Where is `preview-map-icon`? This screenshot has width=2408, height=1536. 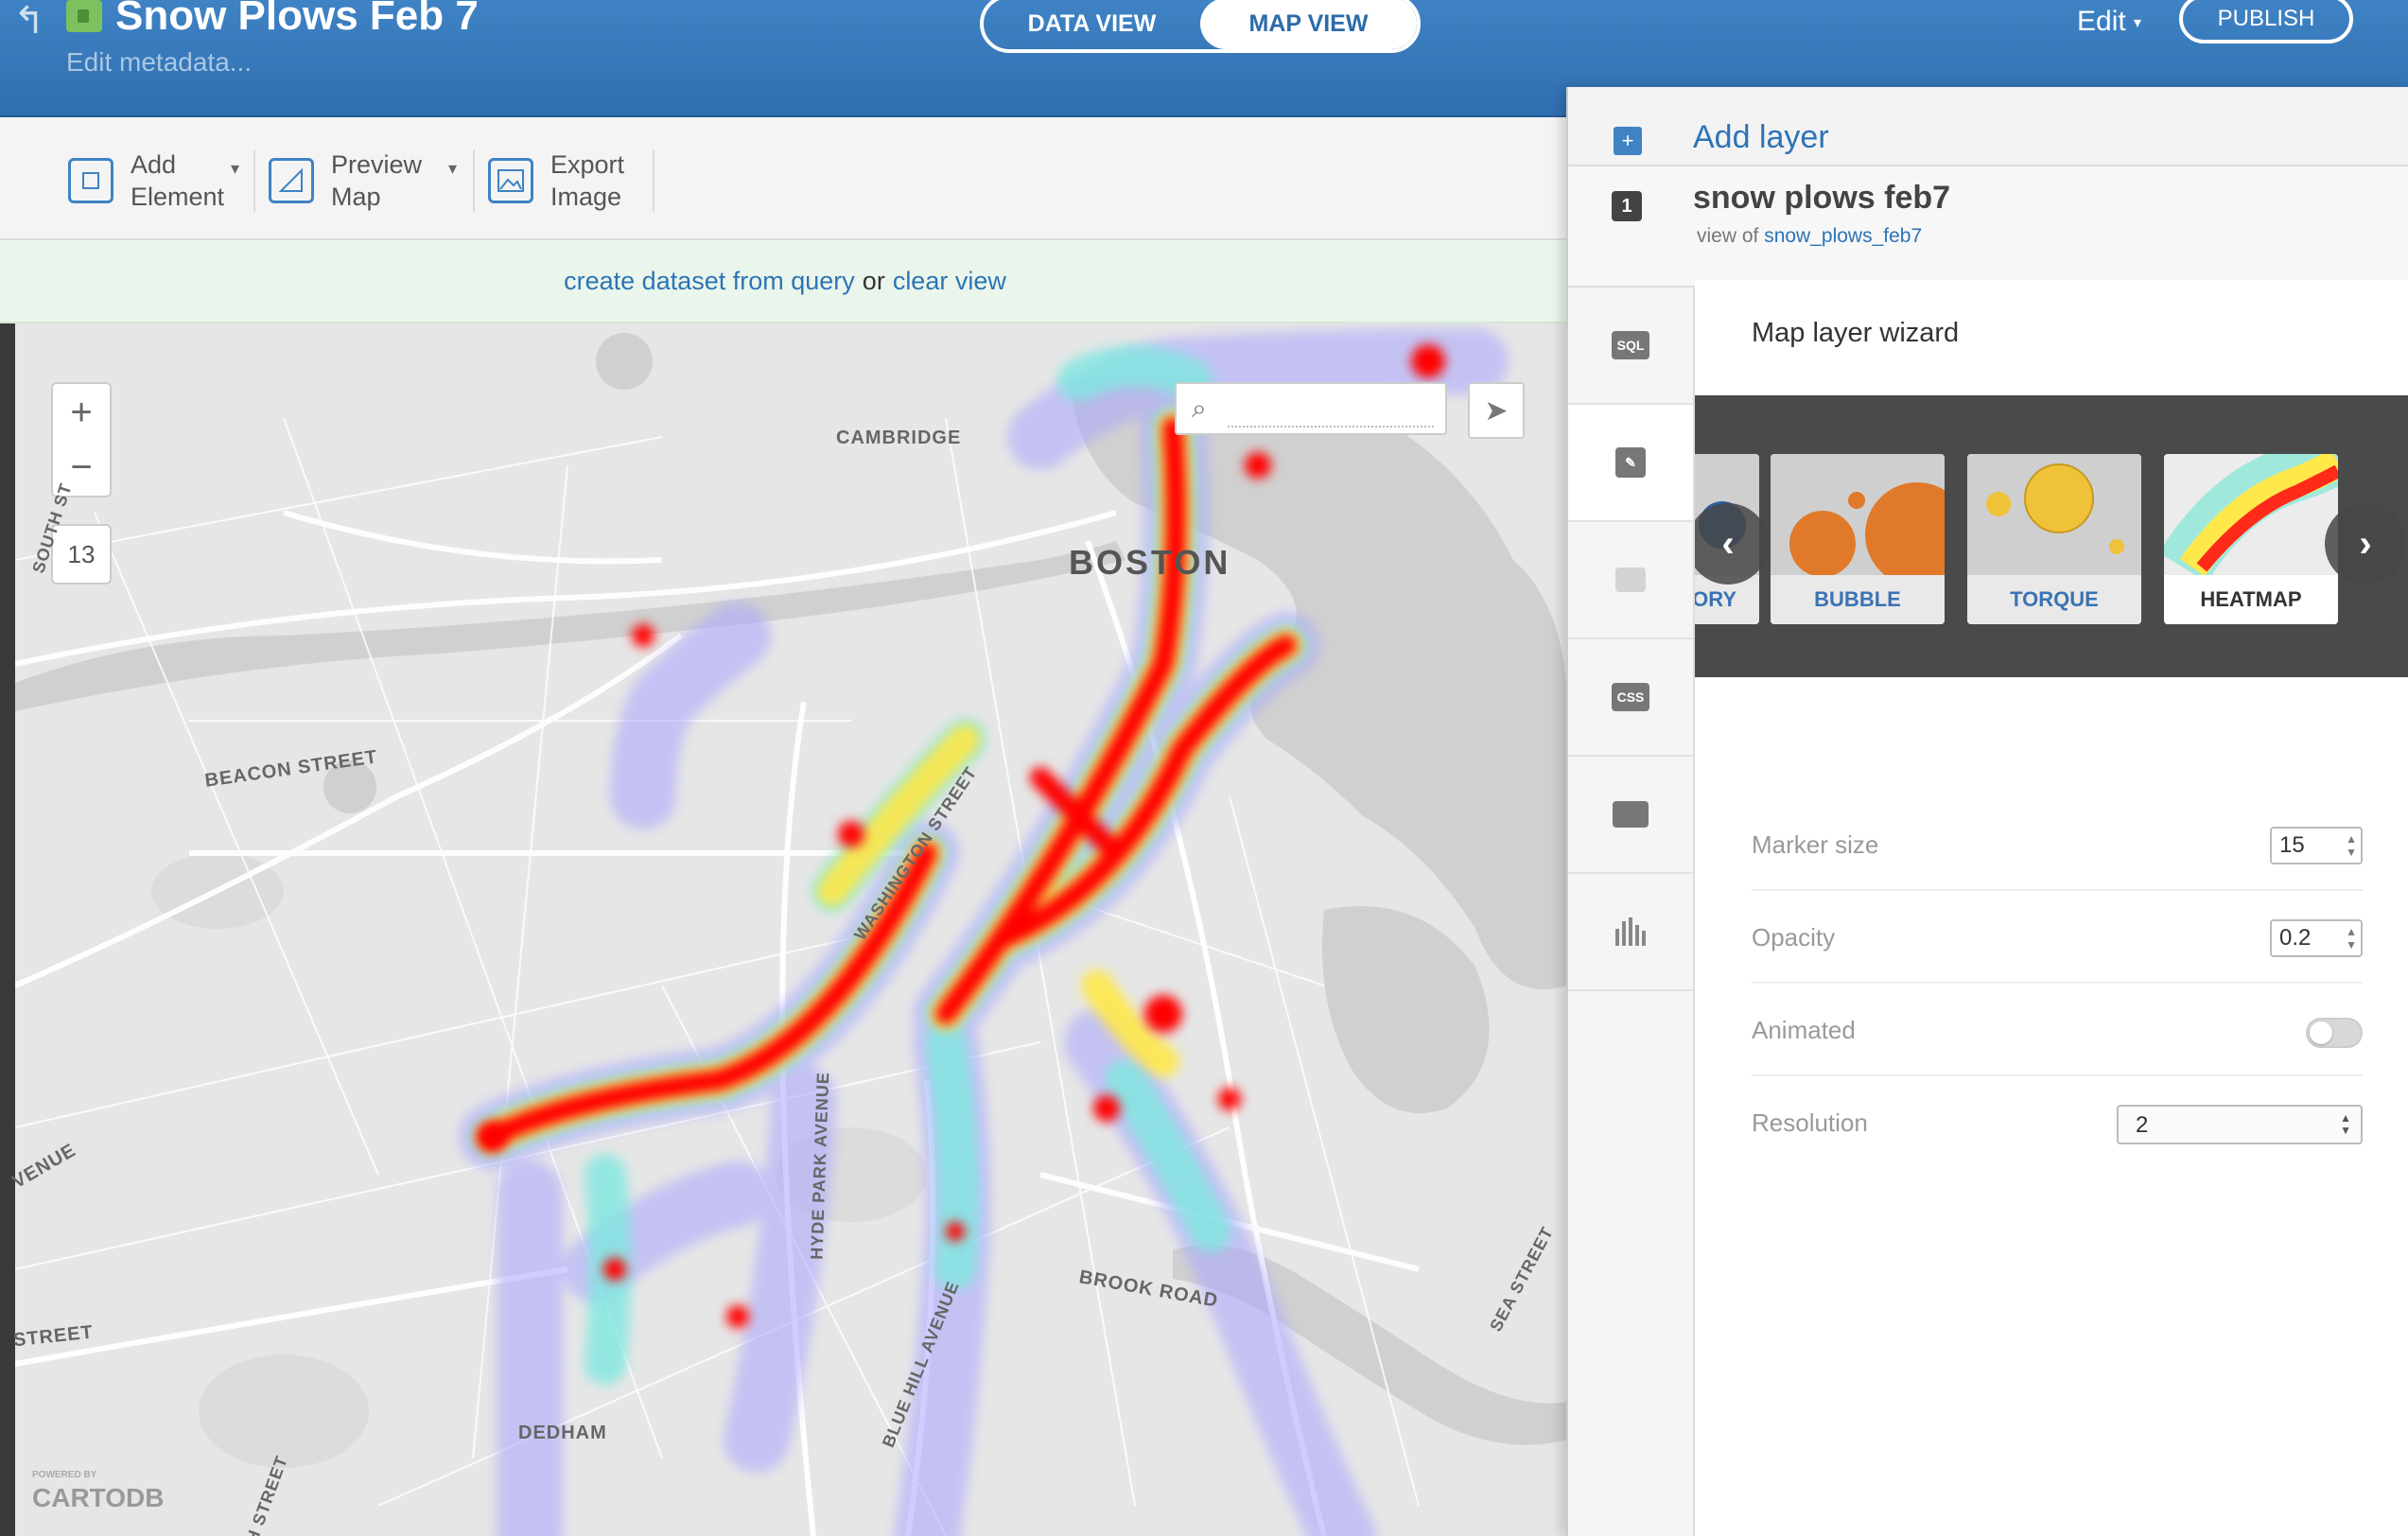
preview-map-icon is located at coordinates (292, 180).